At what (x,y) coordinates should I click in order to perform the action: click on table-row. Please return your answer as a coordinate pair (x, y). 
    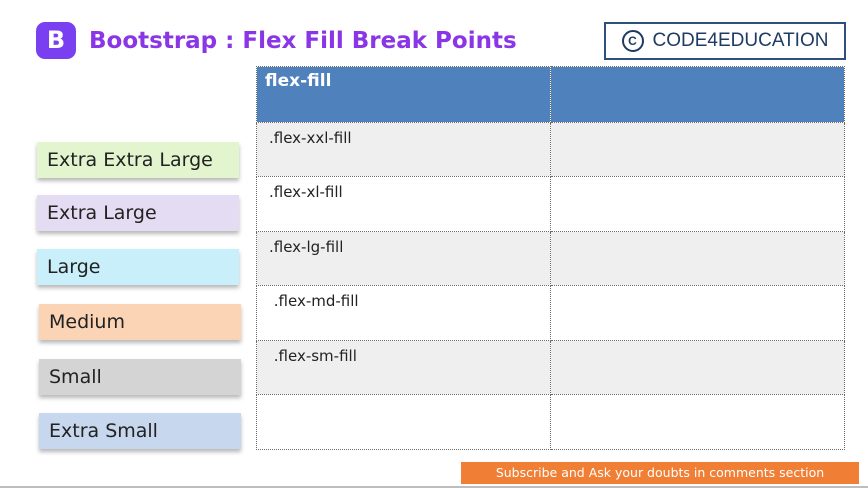
    Looking at the image, I should click on (550, 422).